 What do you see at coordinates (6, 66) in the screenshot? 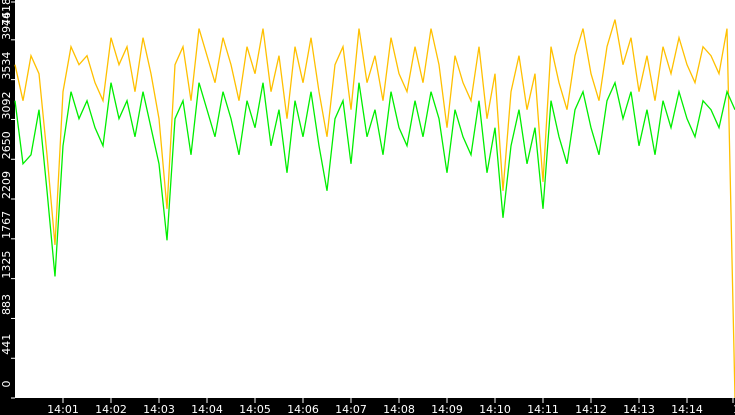
I see `y-tick-label: 3534` at bounding box center [6, 66].